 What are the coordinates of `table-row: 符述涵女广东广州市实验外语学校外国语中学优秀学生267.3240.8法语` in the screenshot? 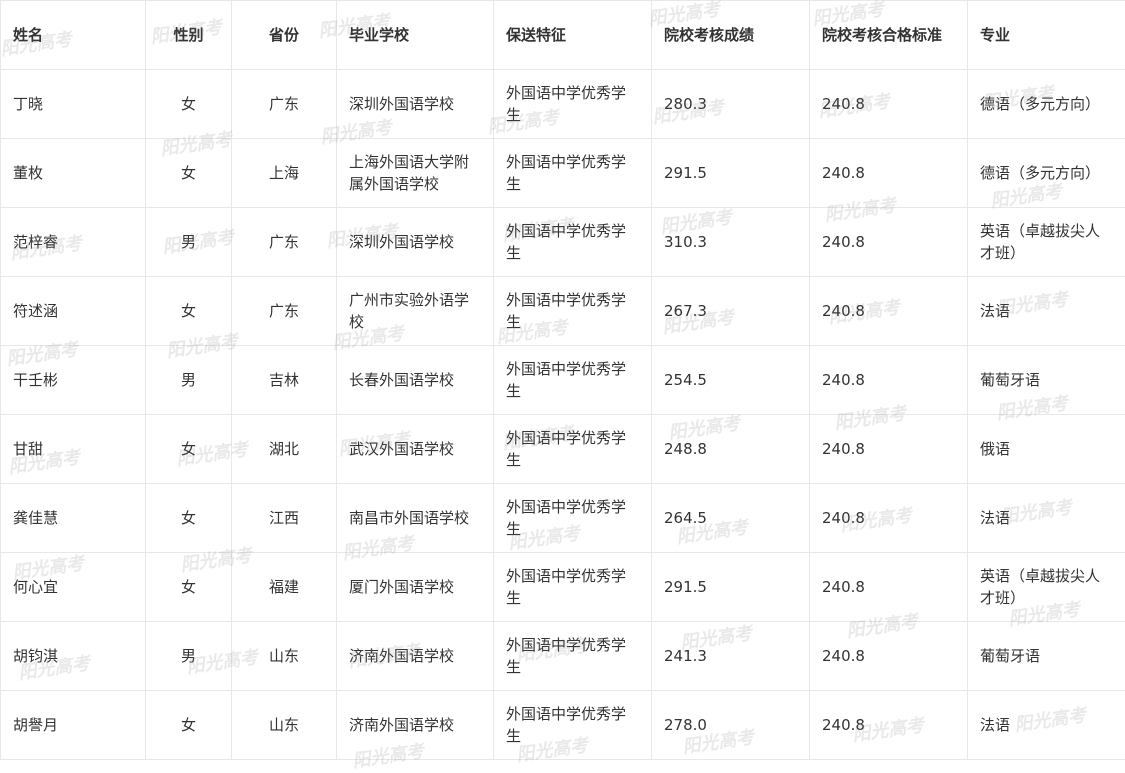 It's located at (563, 311).